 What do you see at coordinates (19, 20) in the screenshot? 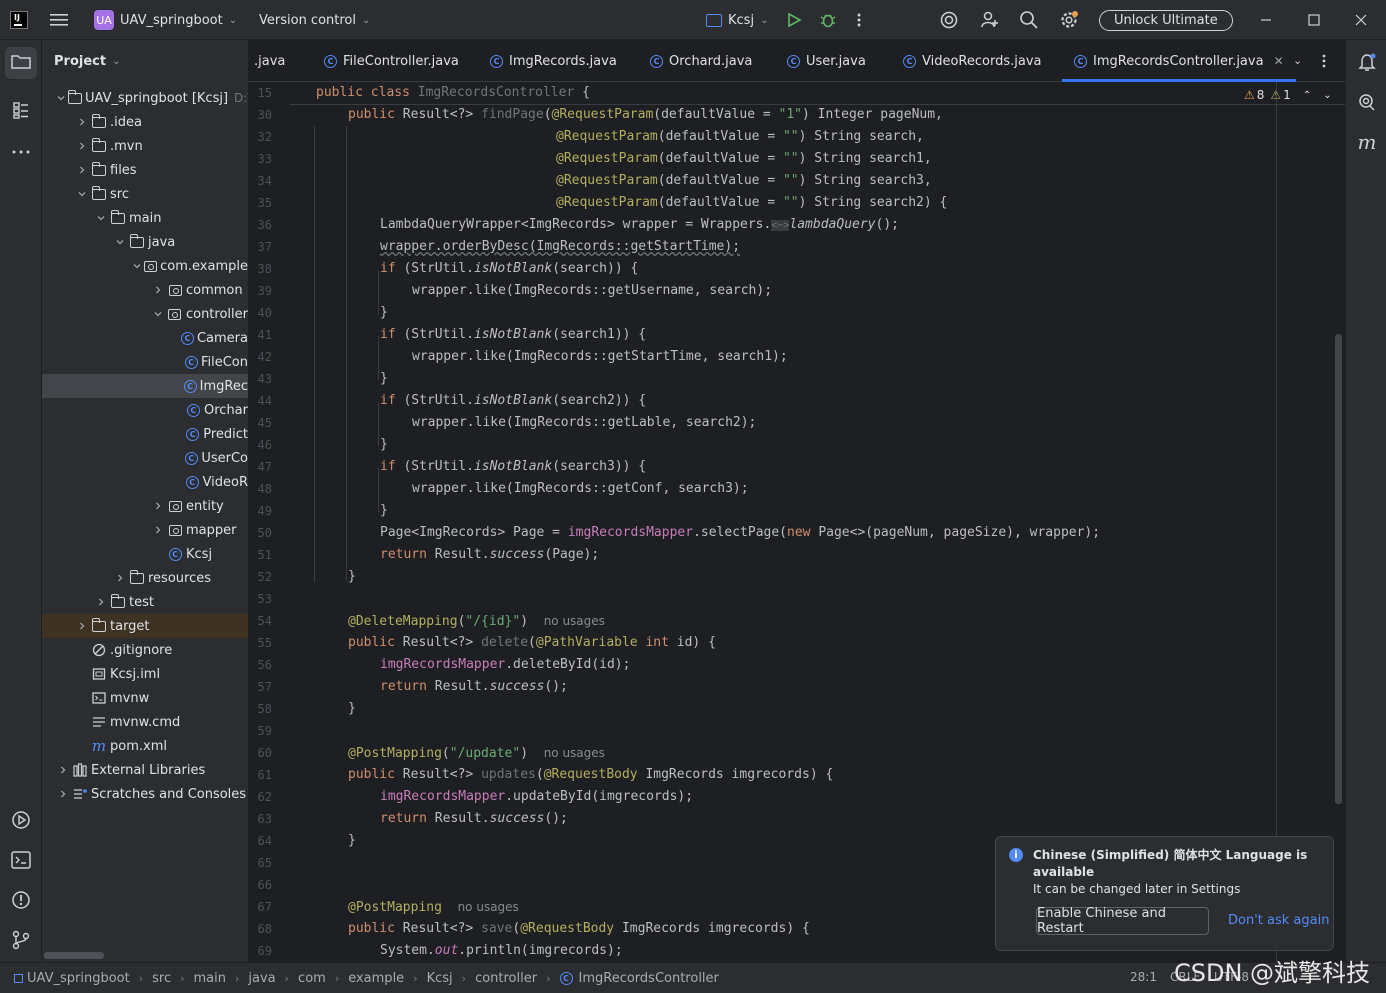
I see `app-logo: IJ` at bounding box center [19, 20].